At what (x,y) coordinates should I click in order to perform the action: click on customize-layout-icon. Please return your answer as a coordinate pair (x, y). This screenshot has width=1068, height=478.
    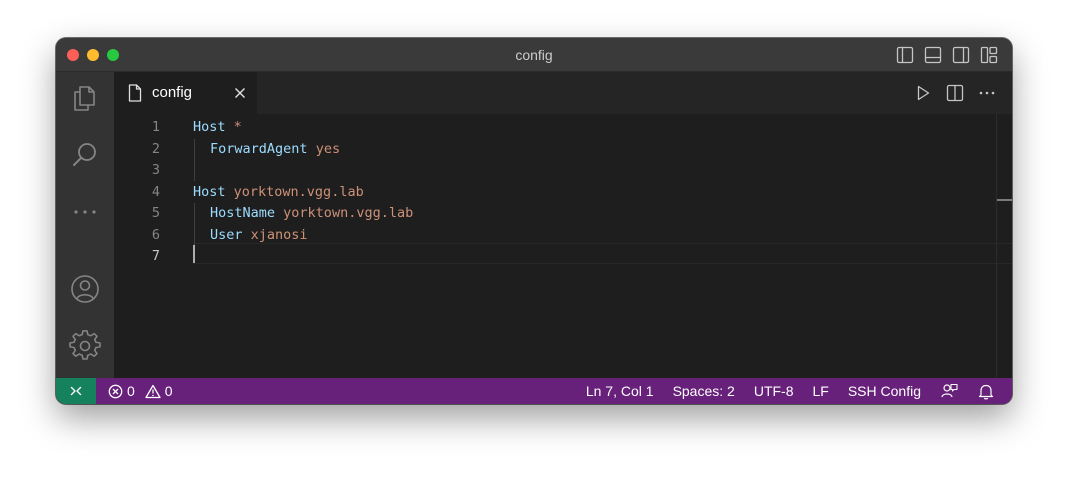
    Looking at the image, I should click on (989, 55).